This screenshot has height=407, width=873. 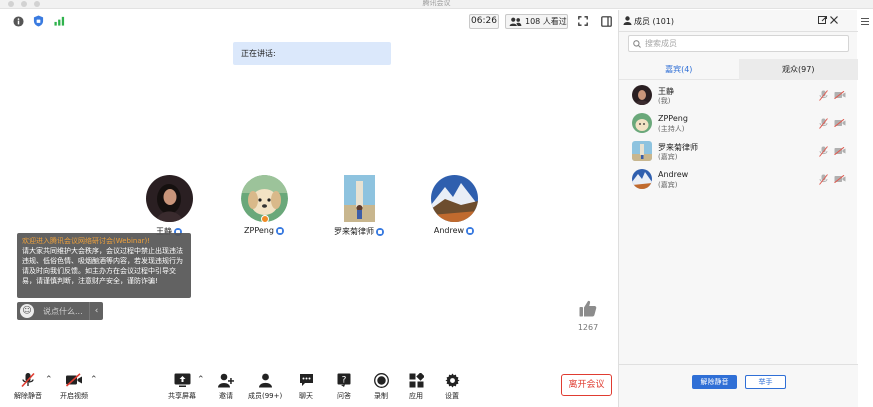 What do you see at coordinates (381, 380) in the screenshot?
I see `record-icon` at bounding box center [381, 380].